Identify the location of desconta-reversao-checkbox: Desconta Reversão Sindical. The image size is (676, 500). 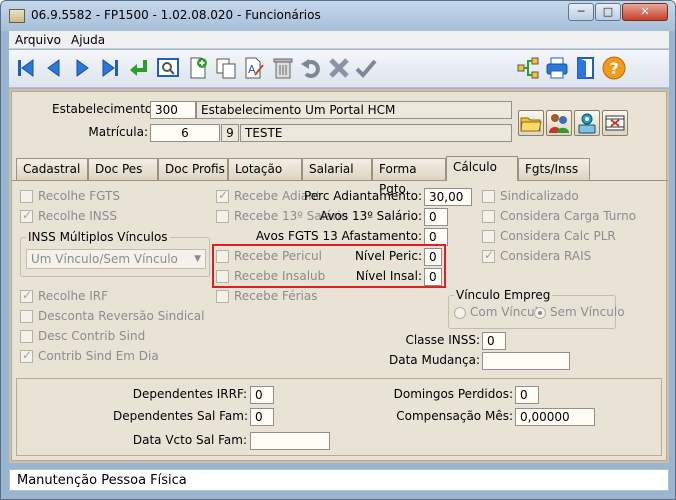
(115, 317).